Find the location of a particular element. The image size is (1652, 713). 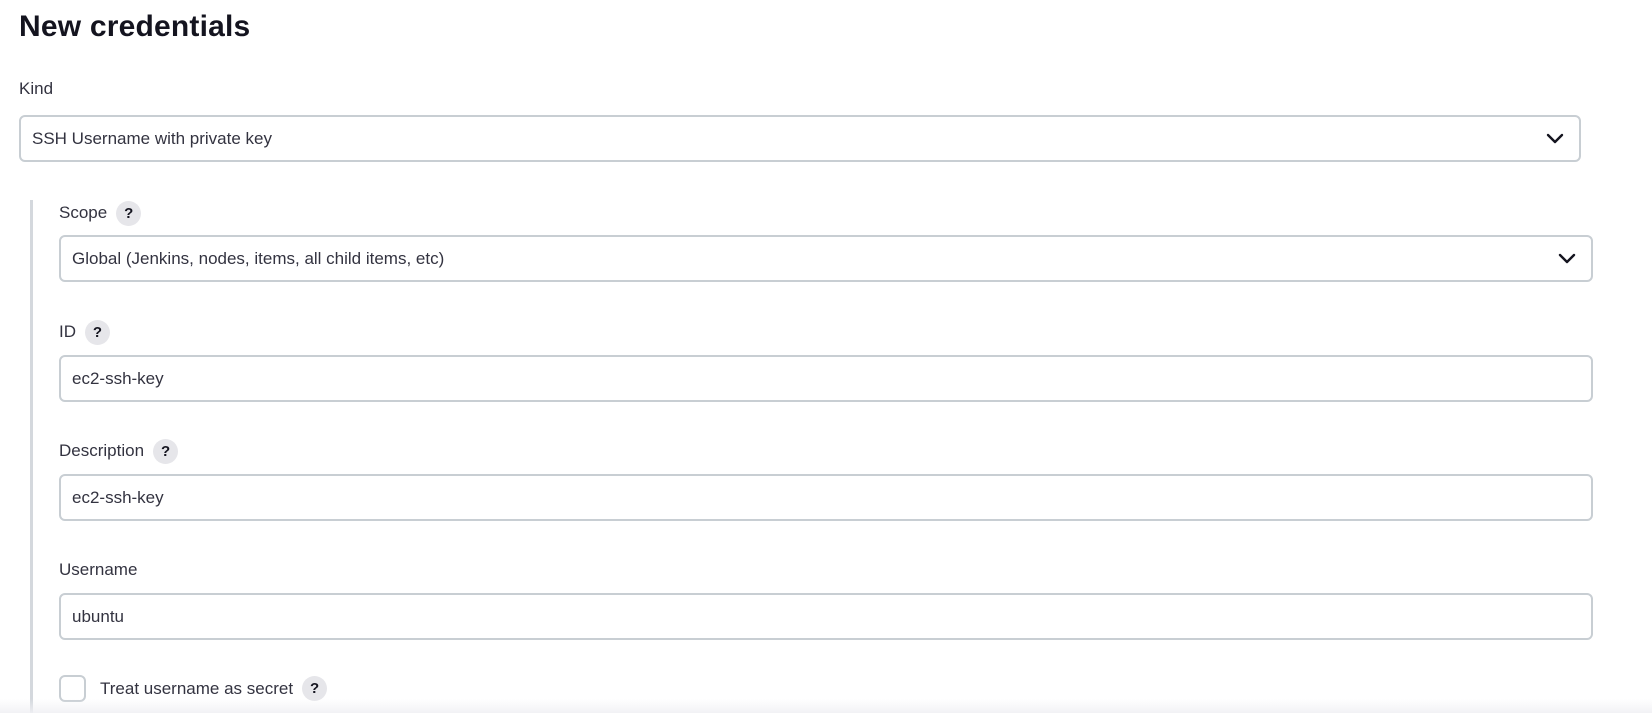

username-label-row: Username is located at coordinates (98, 570).